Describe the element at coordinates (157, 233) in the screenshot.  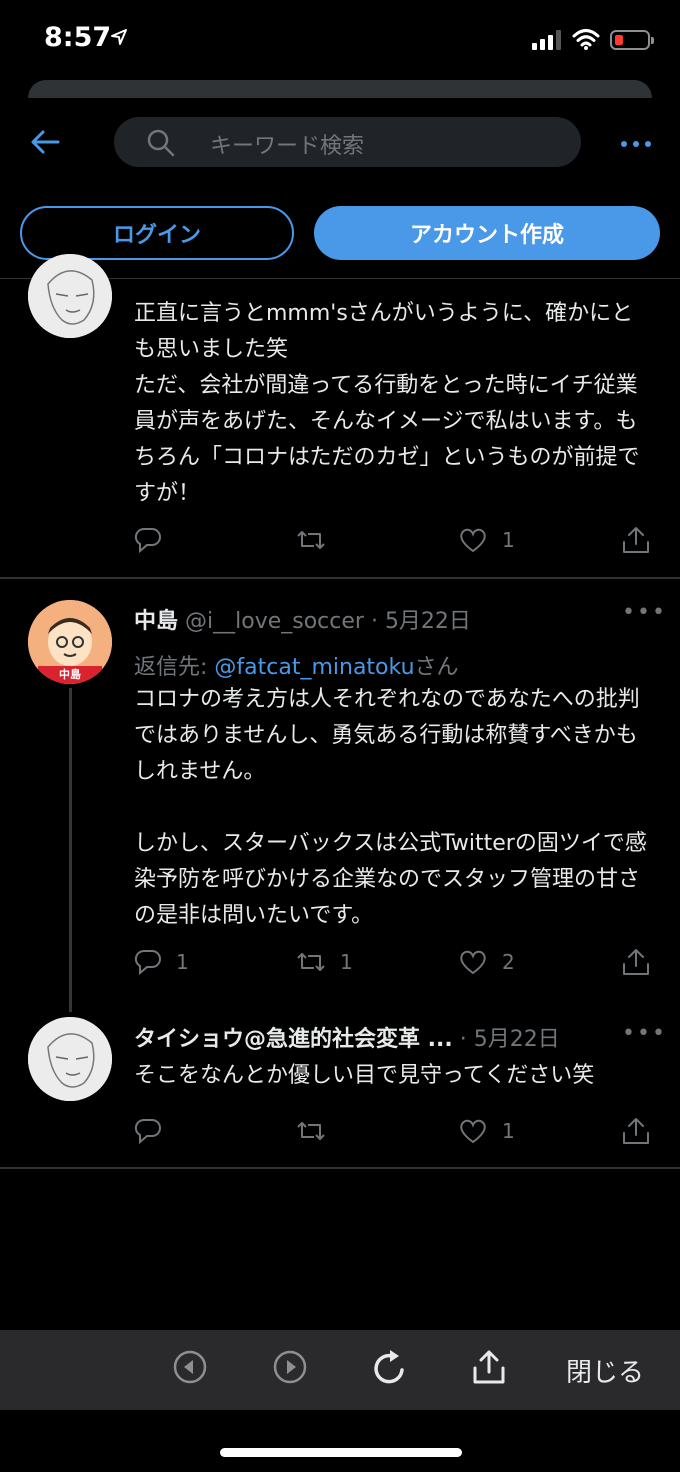
I see `login-button: ログイン` at that location.